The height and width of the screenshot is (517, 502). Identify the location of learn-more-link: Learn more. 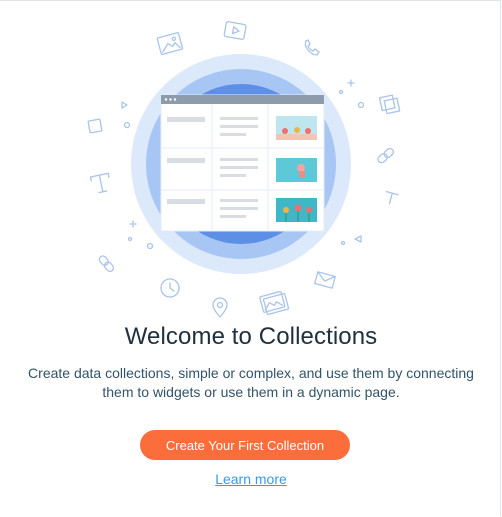
(251, 479).